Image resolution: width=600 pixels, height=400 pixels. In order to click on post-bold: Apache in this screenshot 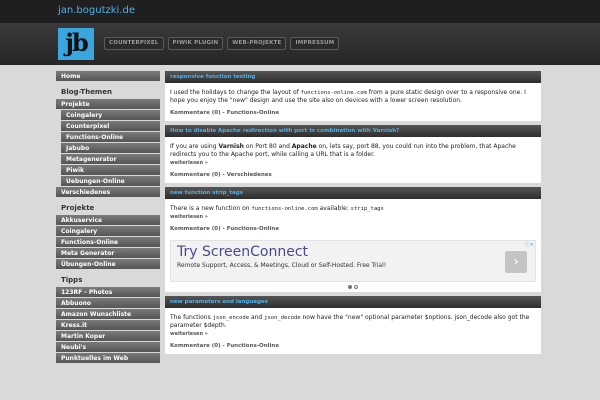, I will do `click(304, 146)`.